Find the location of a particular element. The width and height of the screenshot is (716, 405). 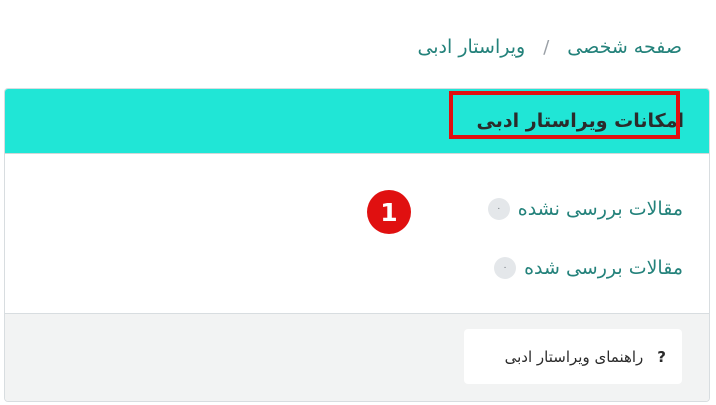

breadcrumb: صفحه شخصی / ویراستار ادبی is located at coordinates (549, 47).